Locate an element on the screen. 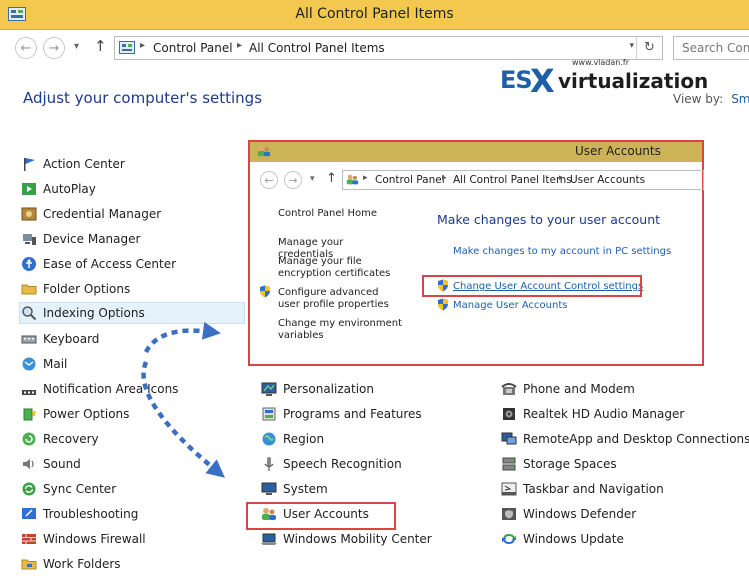  item-indexing-options: Indexing Options is located at coordinates (132, 313).